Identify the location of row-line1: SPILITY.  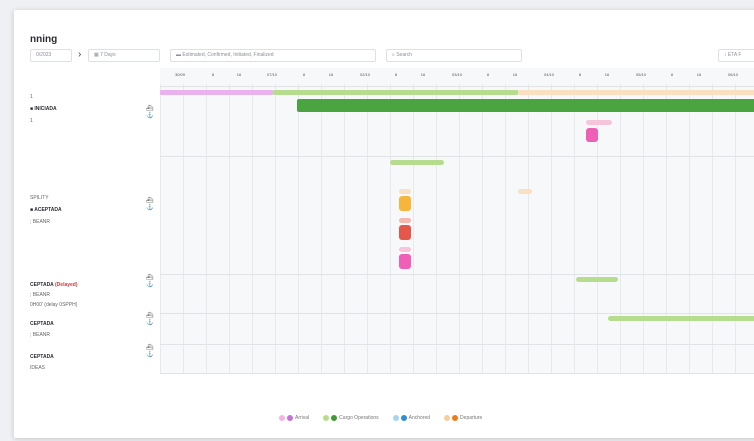
(39, 198).